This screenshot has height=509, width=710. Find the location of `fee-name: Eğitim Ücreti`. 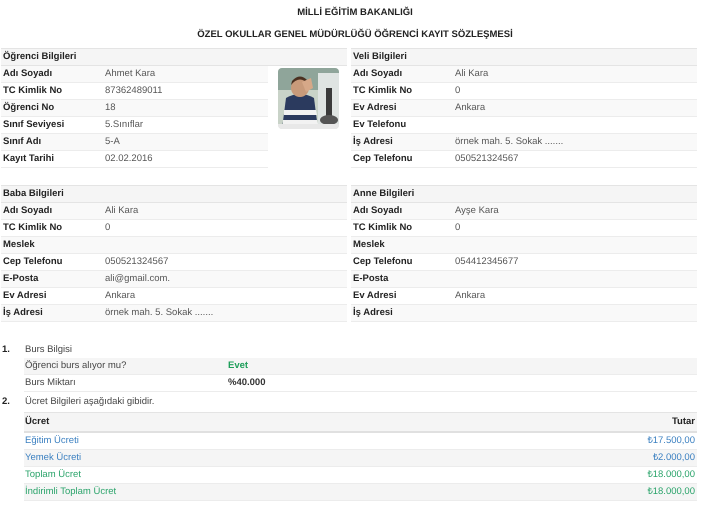

fee-name: Eğitim Ücreti is located at coordinates (52, 441).